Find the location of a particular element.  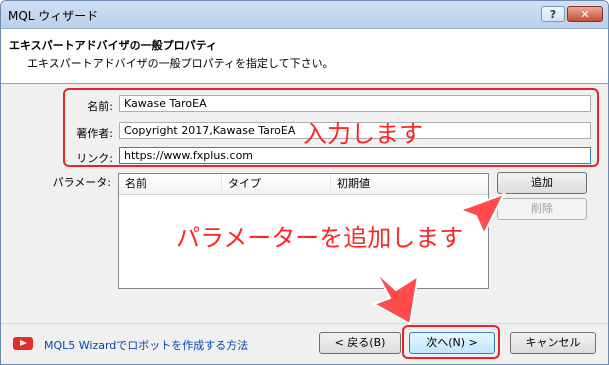

cancel-button: キャンセル is located at coordinates (553, 343).